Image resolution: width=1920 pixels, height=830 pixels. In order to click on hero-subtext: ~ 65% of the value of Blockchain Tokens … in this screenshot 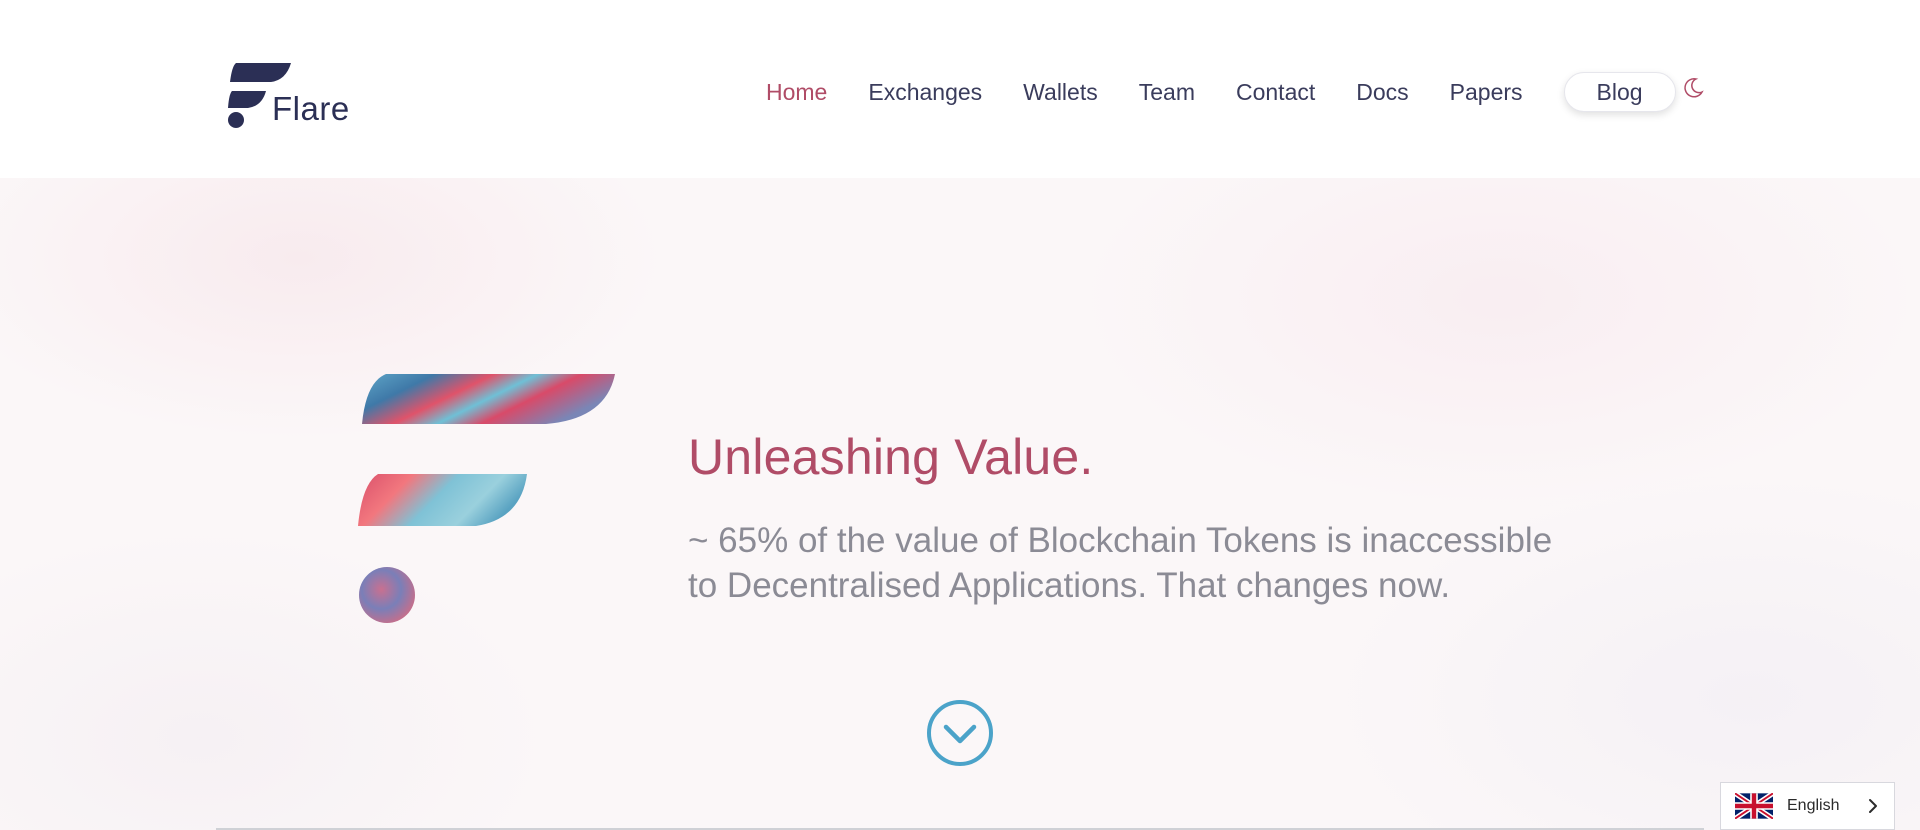, I will do `click(1120, 563)`.